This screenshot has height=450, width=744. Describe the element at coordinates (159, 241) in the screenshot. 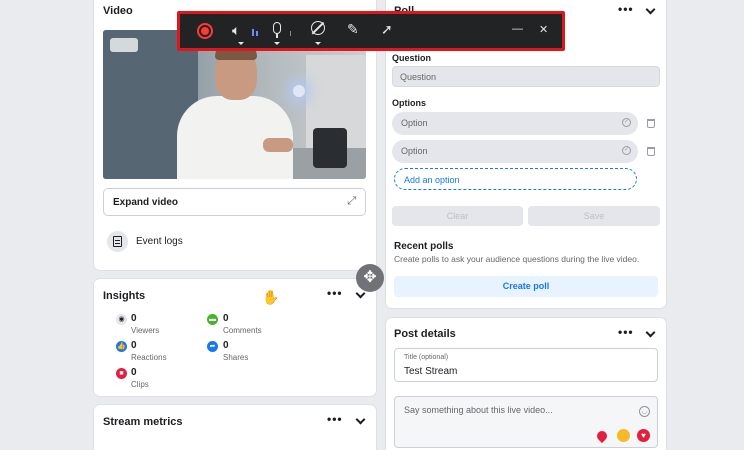

I see `event-logs-label: Event logs` at that location.